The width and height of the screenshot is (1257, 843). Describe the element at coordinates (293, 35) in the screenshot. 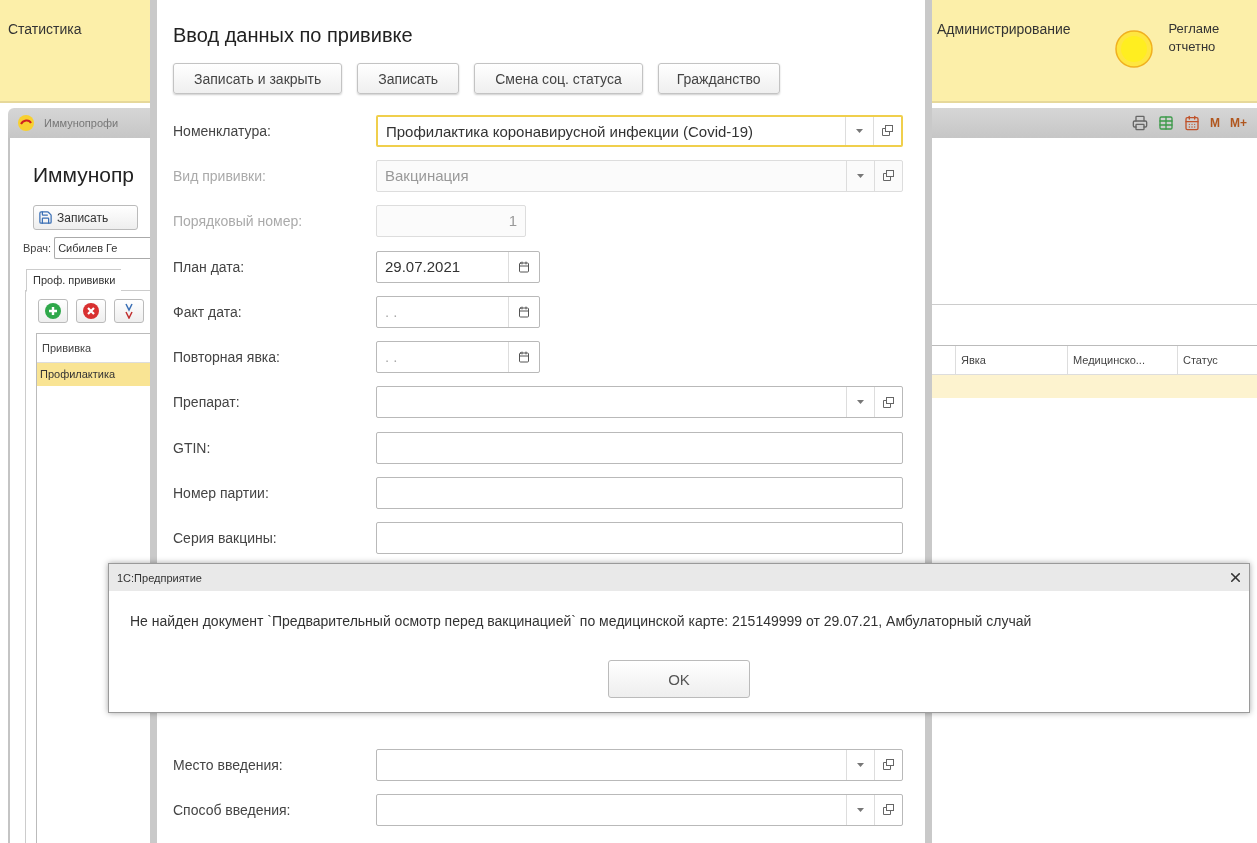

I see `dialog-title: Ввод данных по прививке` at that location.